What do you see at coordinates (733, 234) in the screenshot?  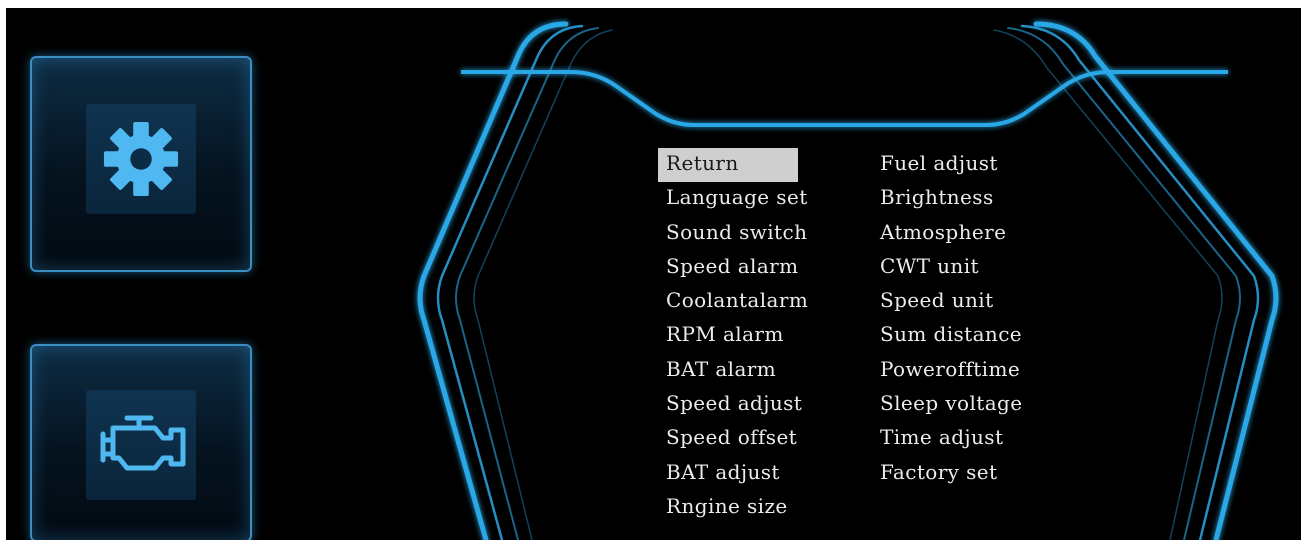 I see `menu-item-sound-switch: Sound switch` at bounding box center [733, 234].